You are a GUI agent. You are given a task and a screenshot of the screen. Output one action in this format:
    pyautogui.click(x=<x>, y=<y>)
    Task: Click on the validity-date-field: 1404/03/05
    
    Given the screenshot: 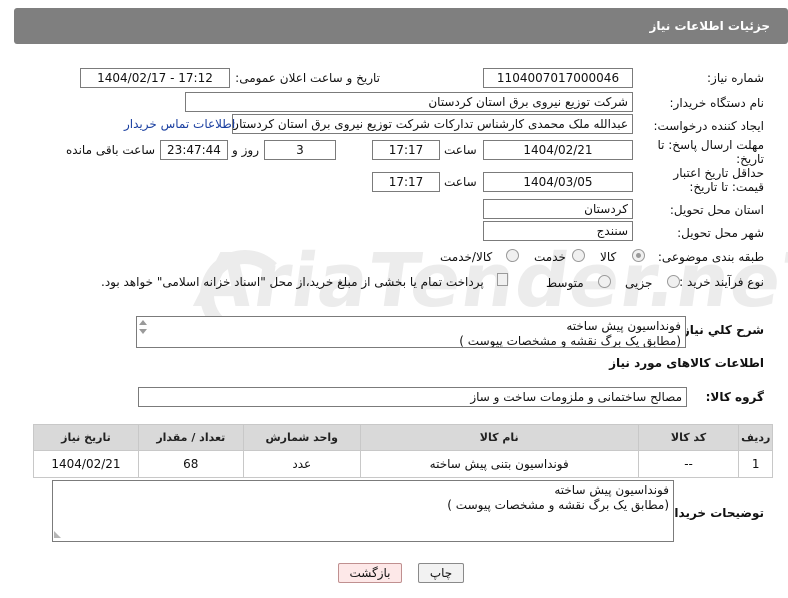 What is the action you would take?
    pyautogui.click(x=558, y=182)
    